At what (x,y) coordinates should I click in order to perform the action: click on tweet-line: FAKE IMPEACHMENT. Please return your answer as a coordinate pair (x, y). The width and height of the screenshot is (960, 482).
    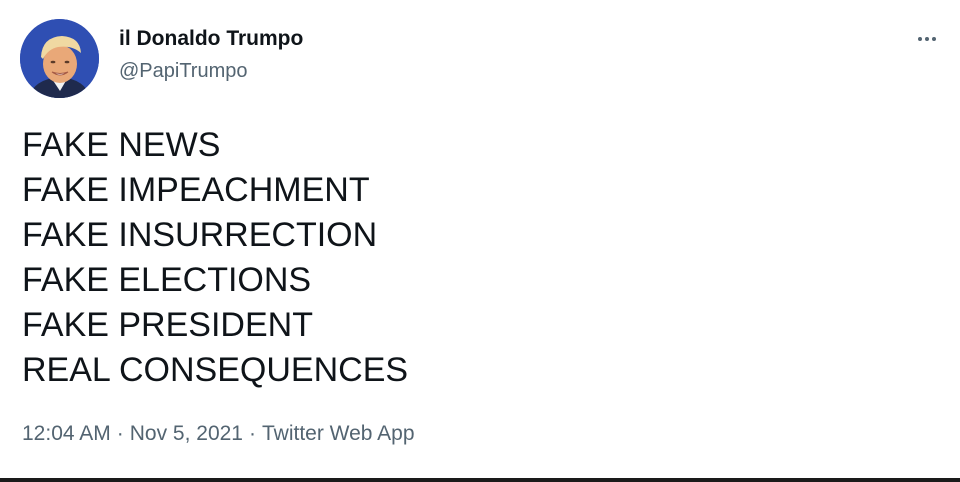
    Looking at the image, I should click on (196, 190).